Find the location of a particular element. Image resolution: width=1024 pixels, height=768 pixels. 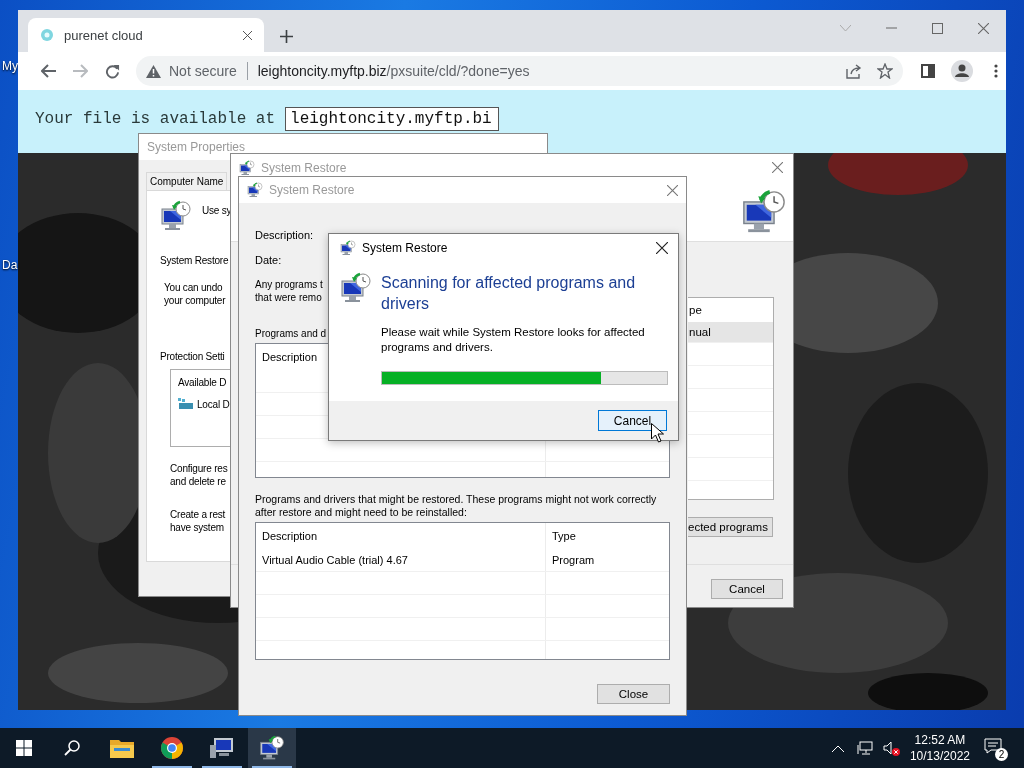

scan-button: ected programs is located at coordinates (730, 527).